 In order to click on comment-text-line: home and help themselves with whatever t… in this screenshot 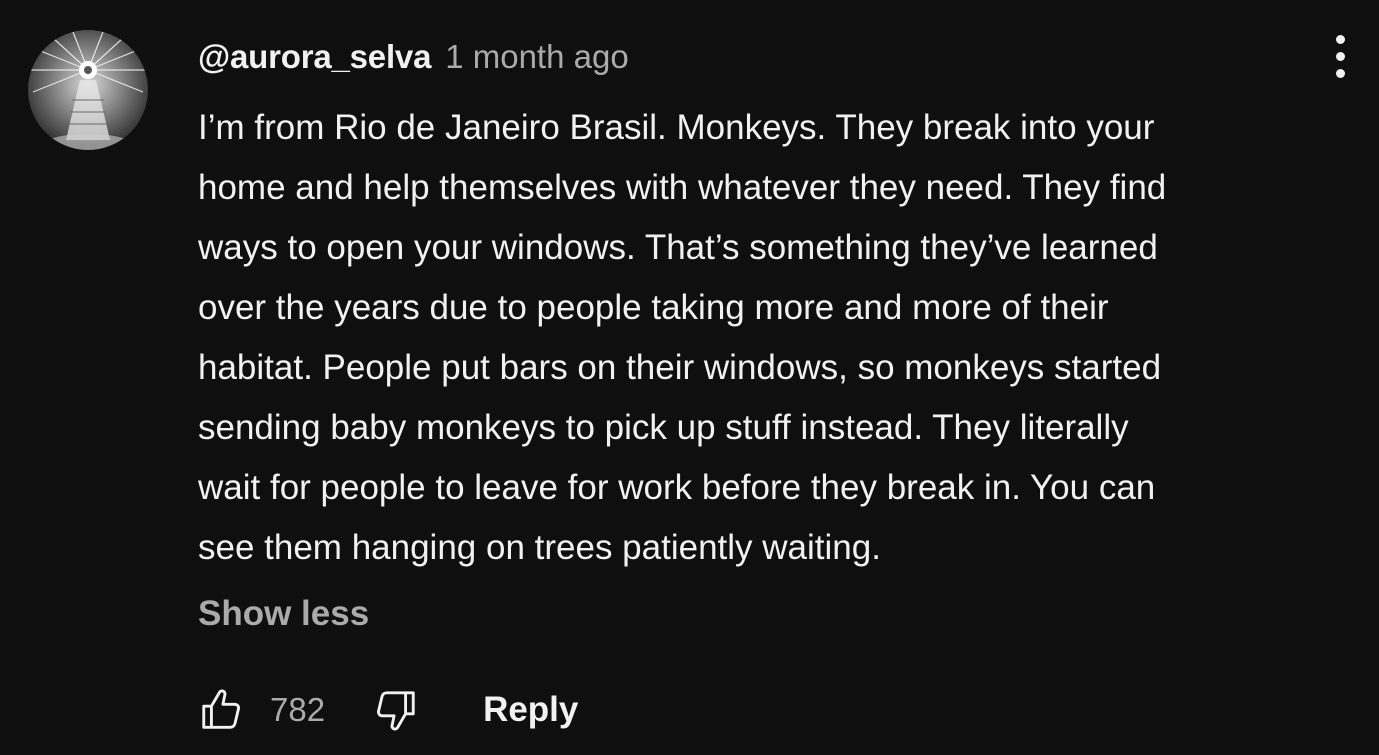, I will do `click(682, 187)`.